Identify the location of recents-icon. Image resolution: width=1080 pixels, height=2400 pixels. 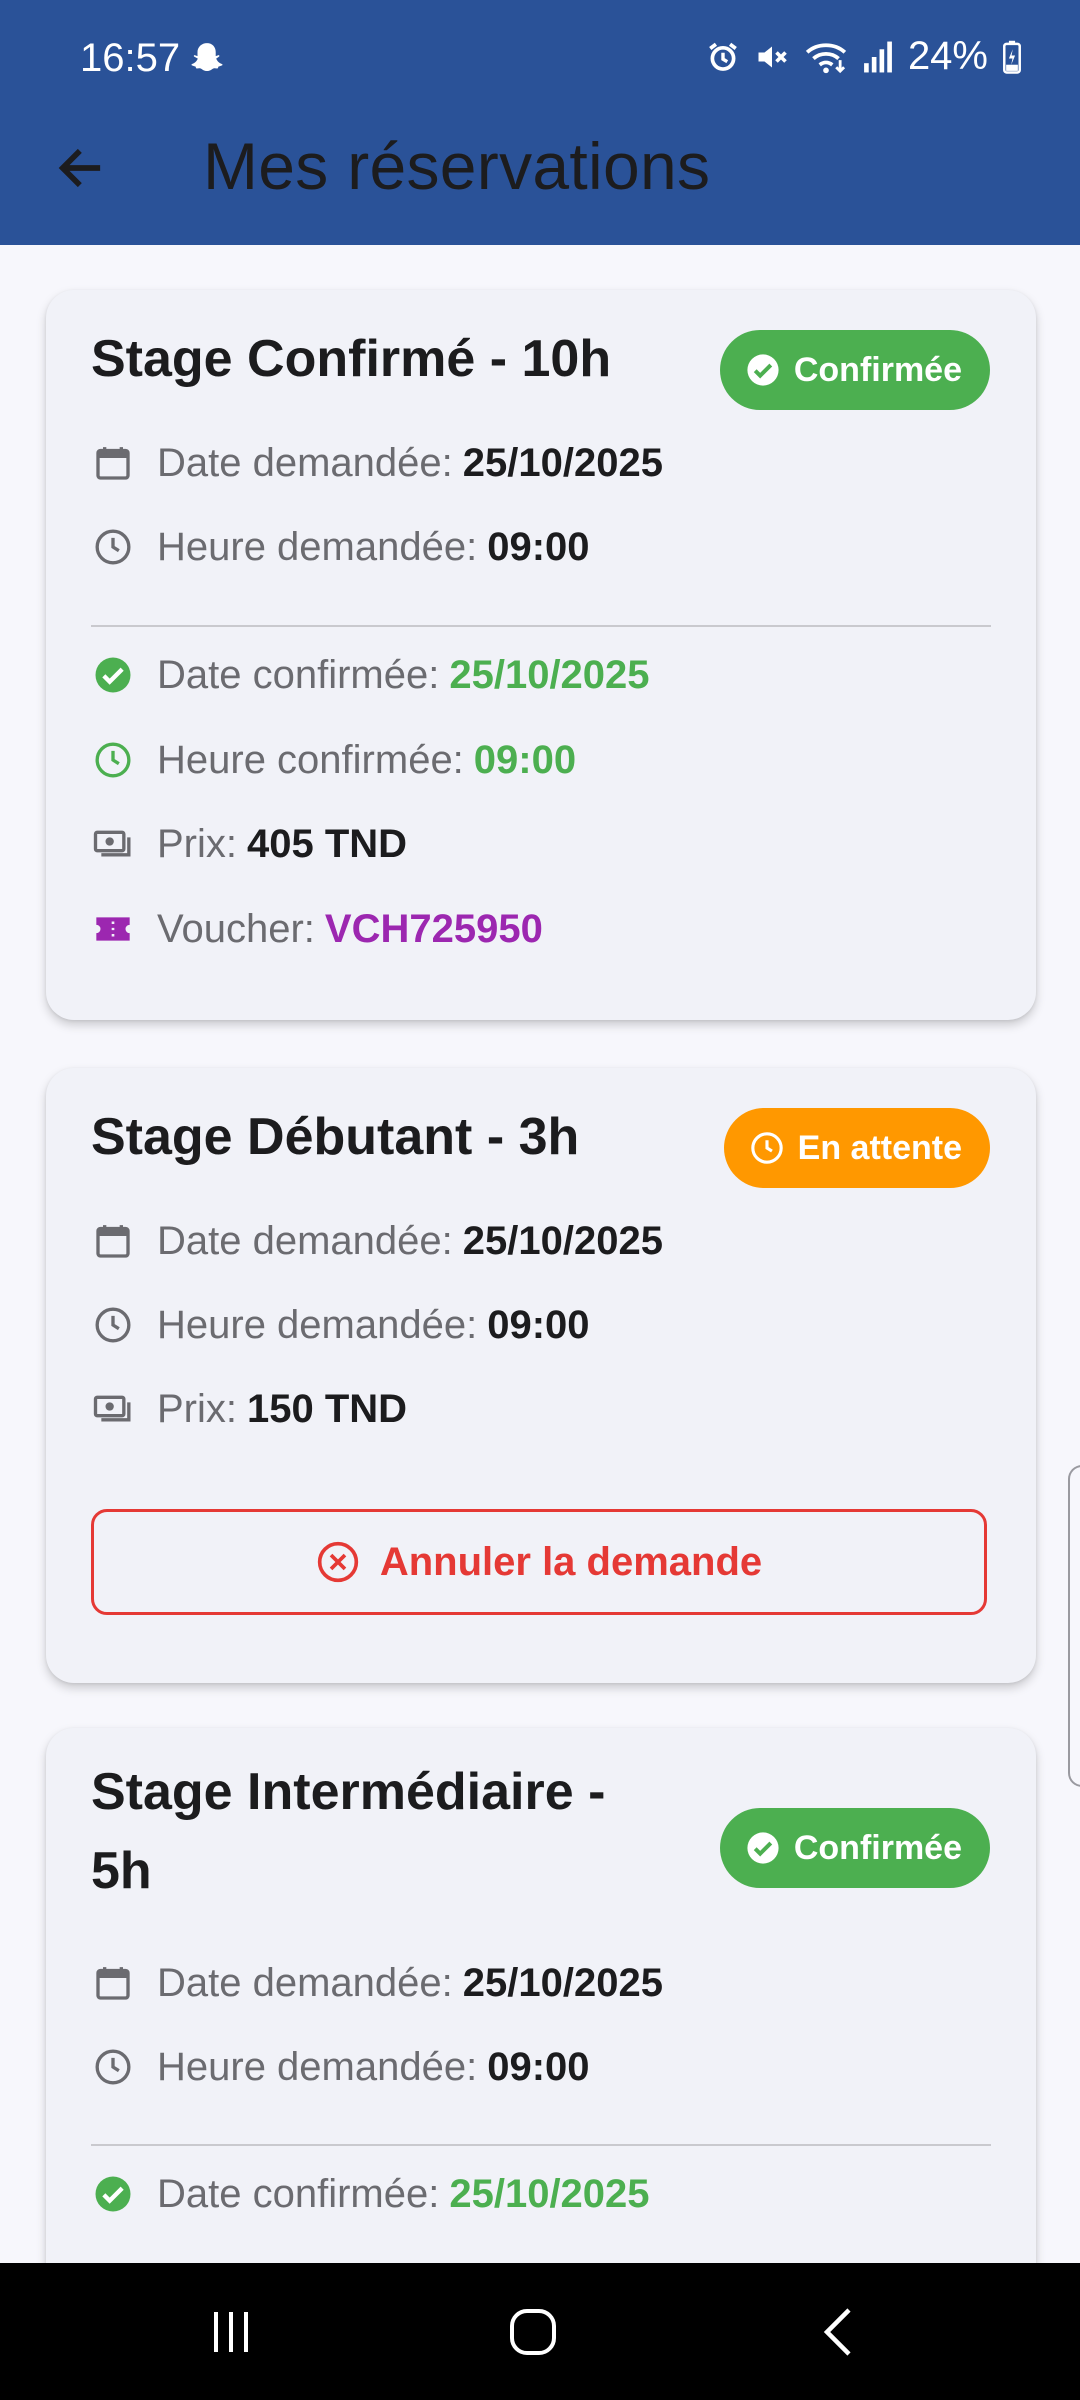
(231, 2331).